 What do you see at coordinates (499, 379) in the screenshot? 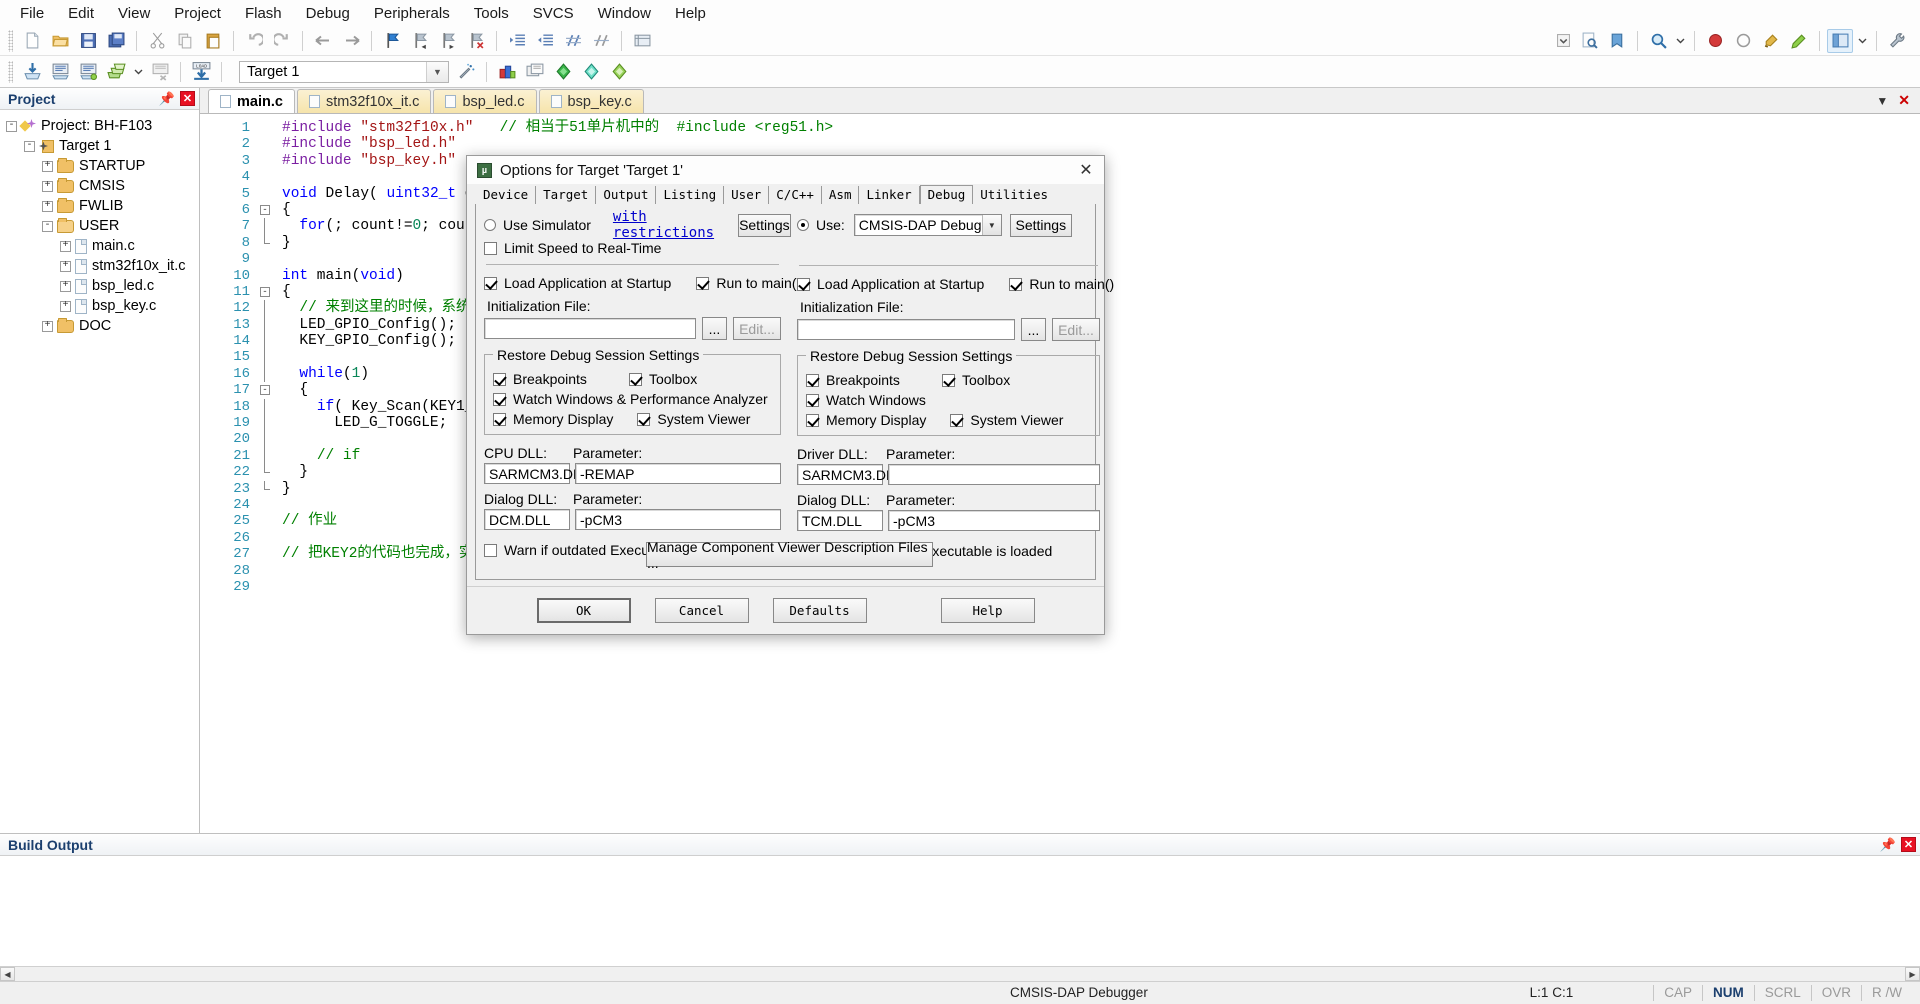
I see `sim-breakpoints-checkbox` at bounding box center [499, 379].